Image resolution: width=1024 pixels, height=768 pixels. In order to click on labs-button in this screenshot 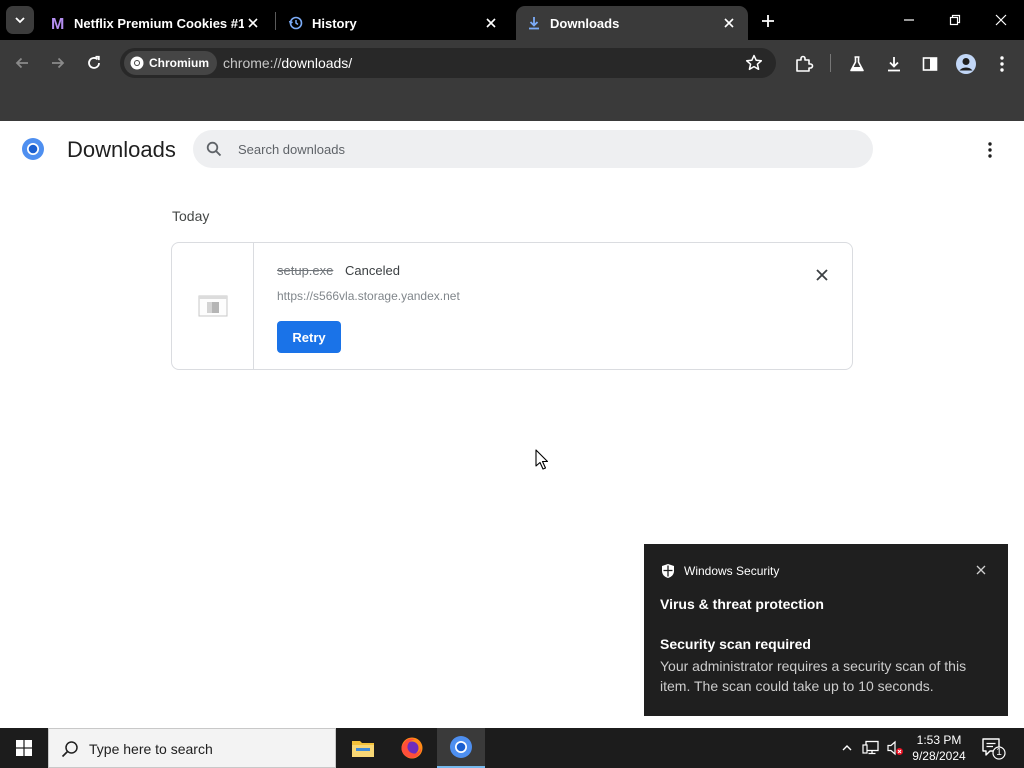, I will do `click(857, 64)`.